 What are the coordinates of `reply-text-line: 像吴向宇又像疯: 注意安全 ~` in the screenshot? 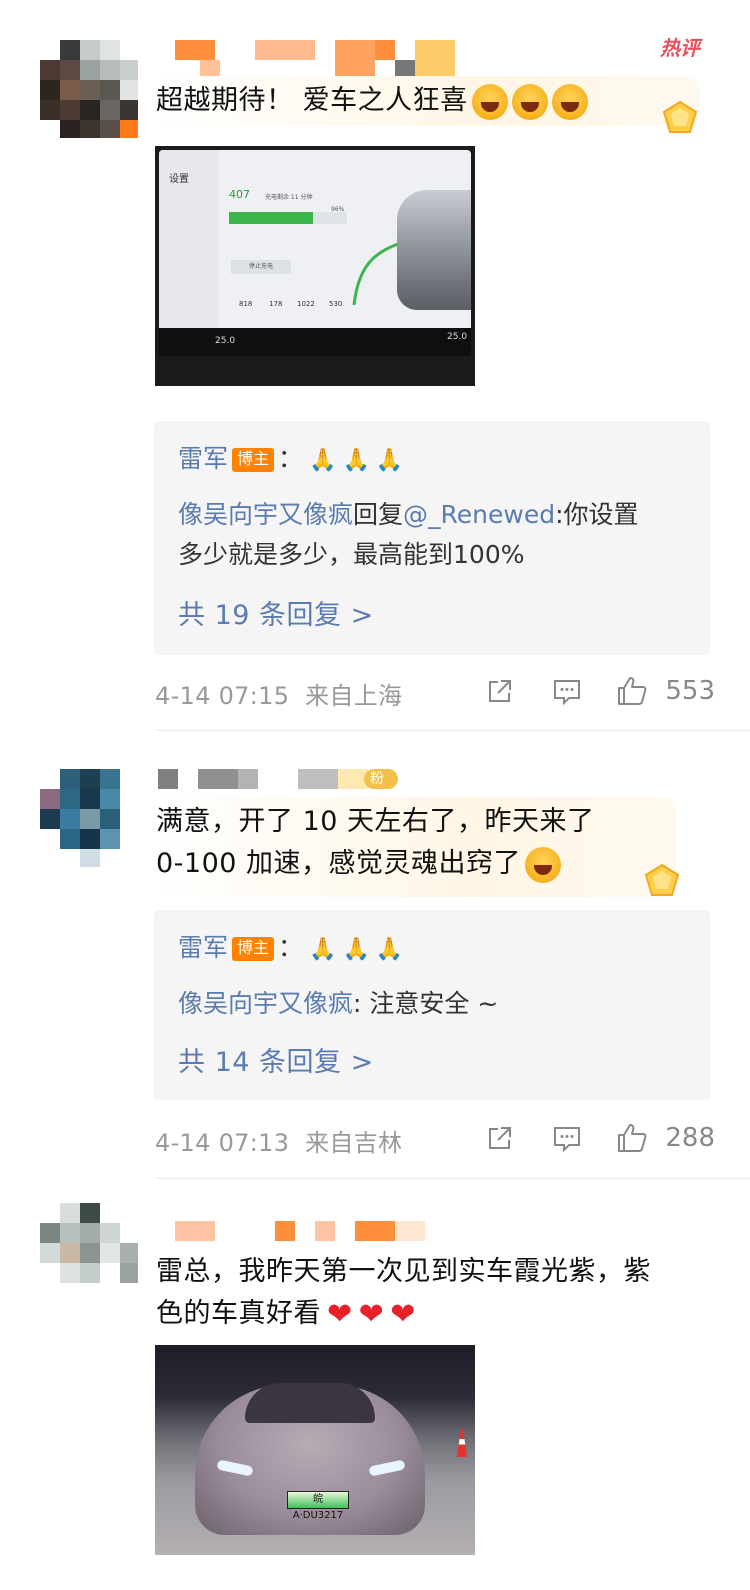 It's located at (338, 1004).